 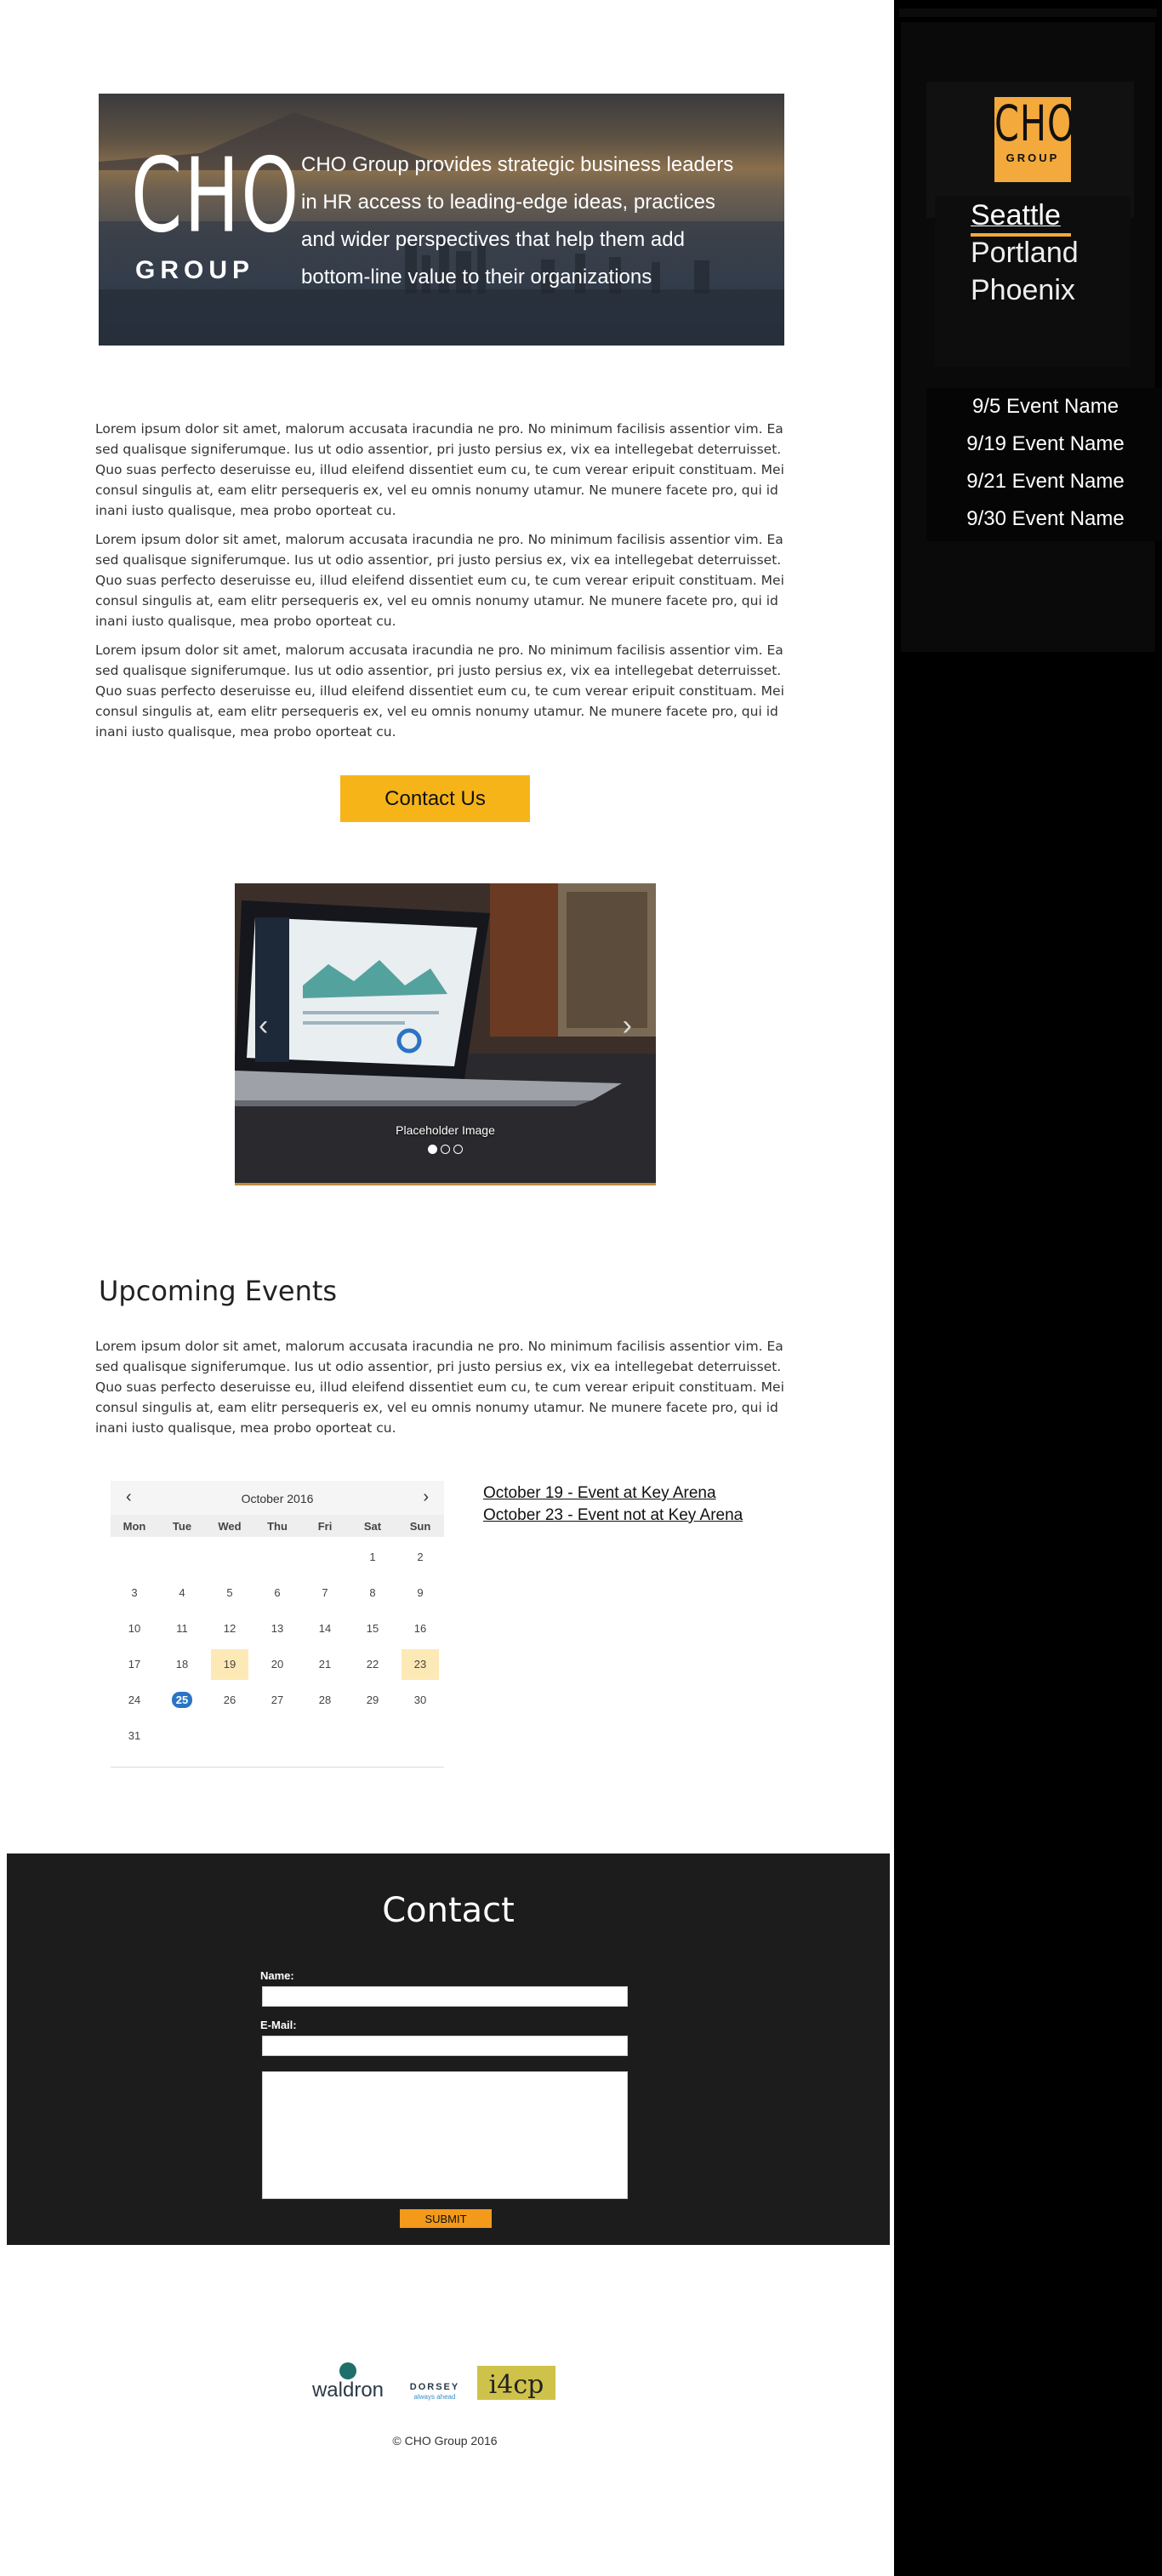 I want to click on calendar-day: 3, so click(x=135, y=1593).